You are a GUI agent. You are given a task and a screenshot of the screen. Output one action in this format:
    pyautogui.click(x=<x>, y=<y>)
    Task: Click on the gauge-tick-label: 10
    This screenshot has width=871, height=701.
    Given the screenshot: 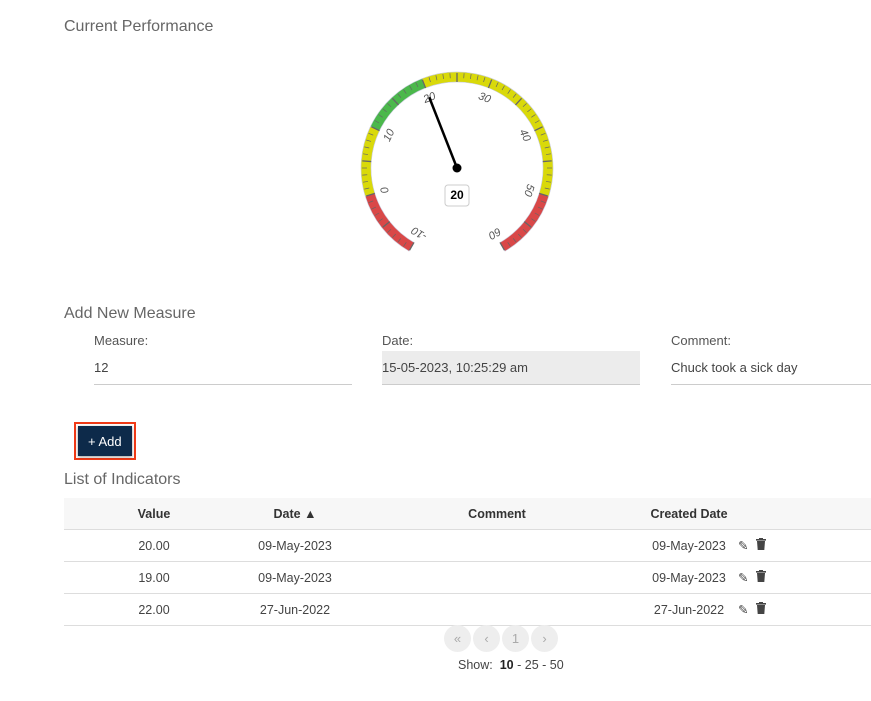 What is the action you would take?
    pyautogui.click(x=389, y=135)
    